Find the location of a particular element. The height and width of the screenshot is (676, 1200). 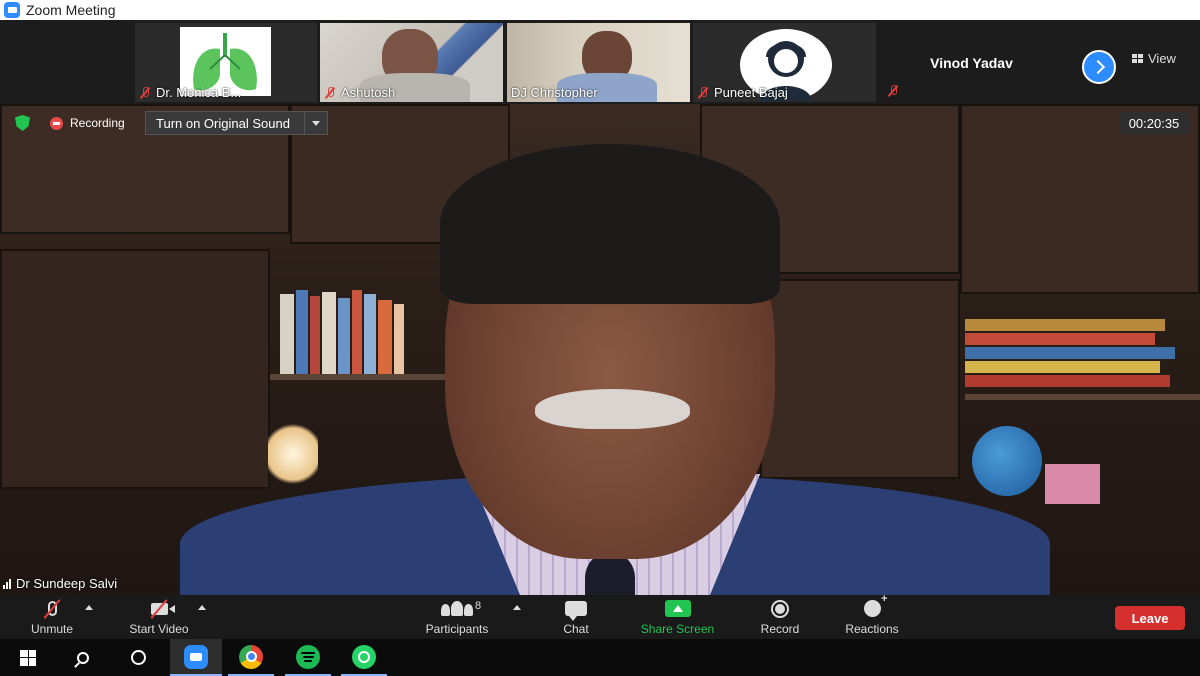

participant-label: Ashutosh is located at coordinates (359, 92).